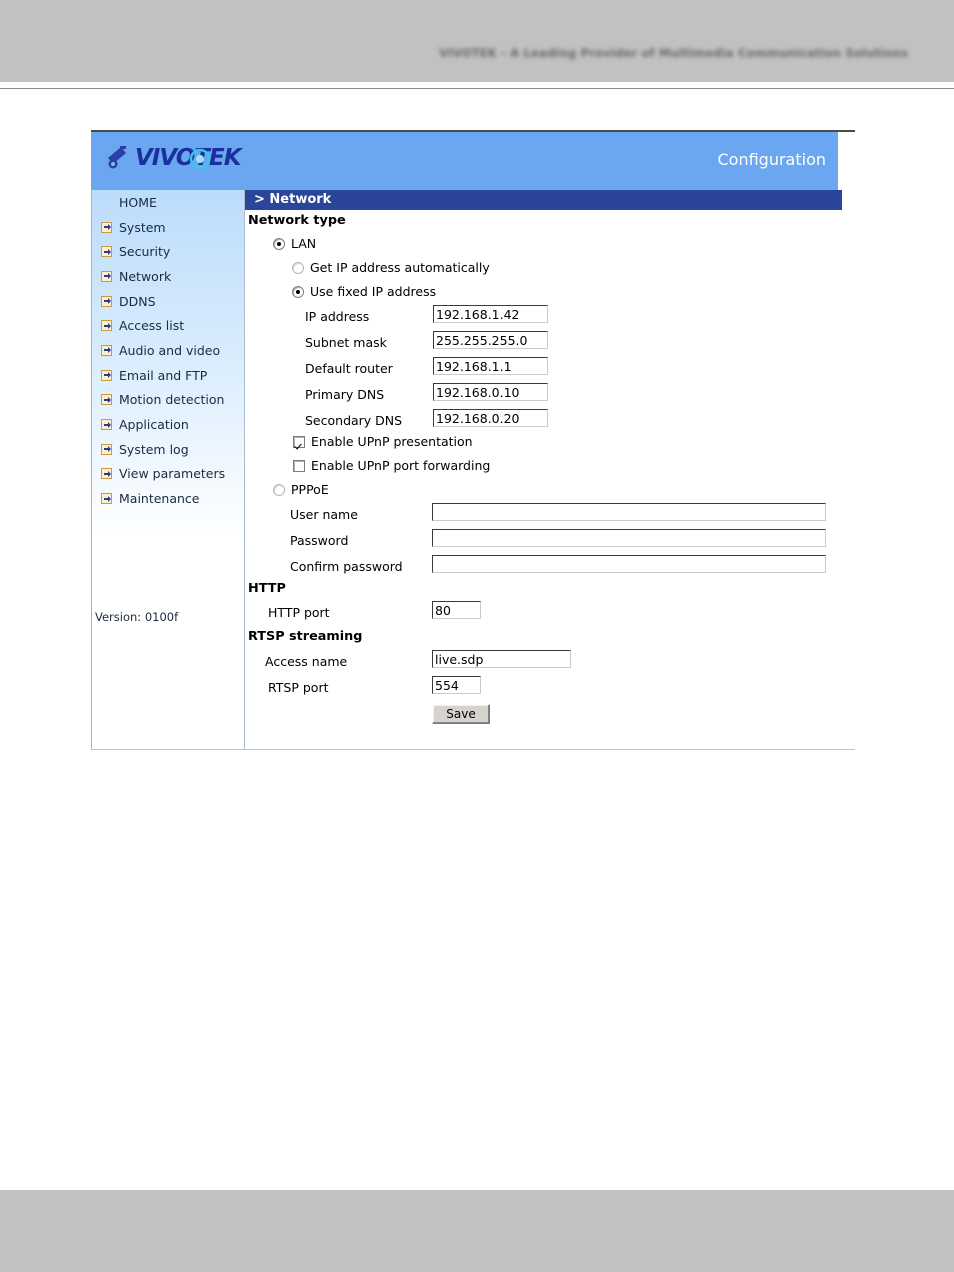 The image size is (954, 1272). I want to click on ip-address-input, so click(490, 314).